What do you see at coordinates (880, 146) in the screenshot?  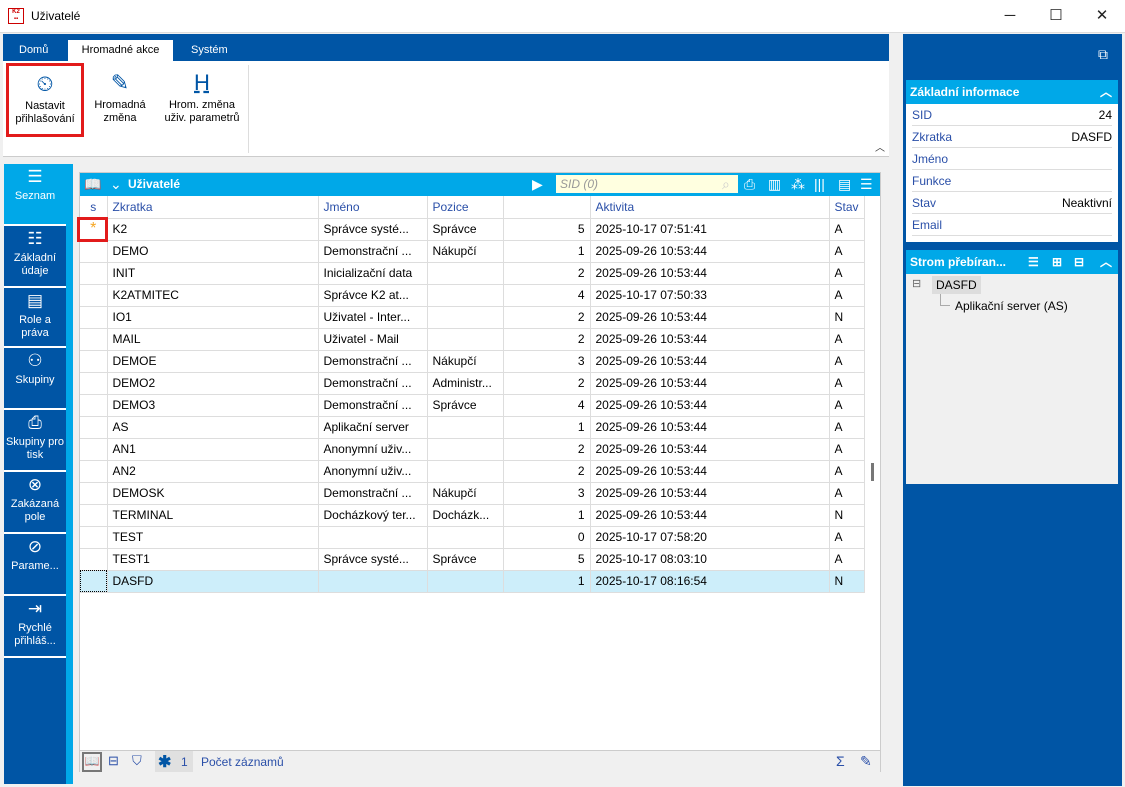 I see `collapse-ribbon-icon: ︿` at bounding box center [880, 146].